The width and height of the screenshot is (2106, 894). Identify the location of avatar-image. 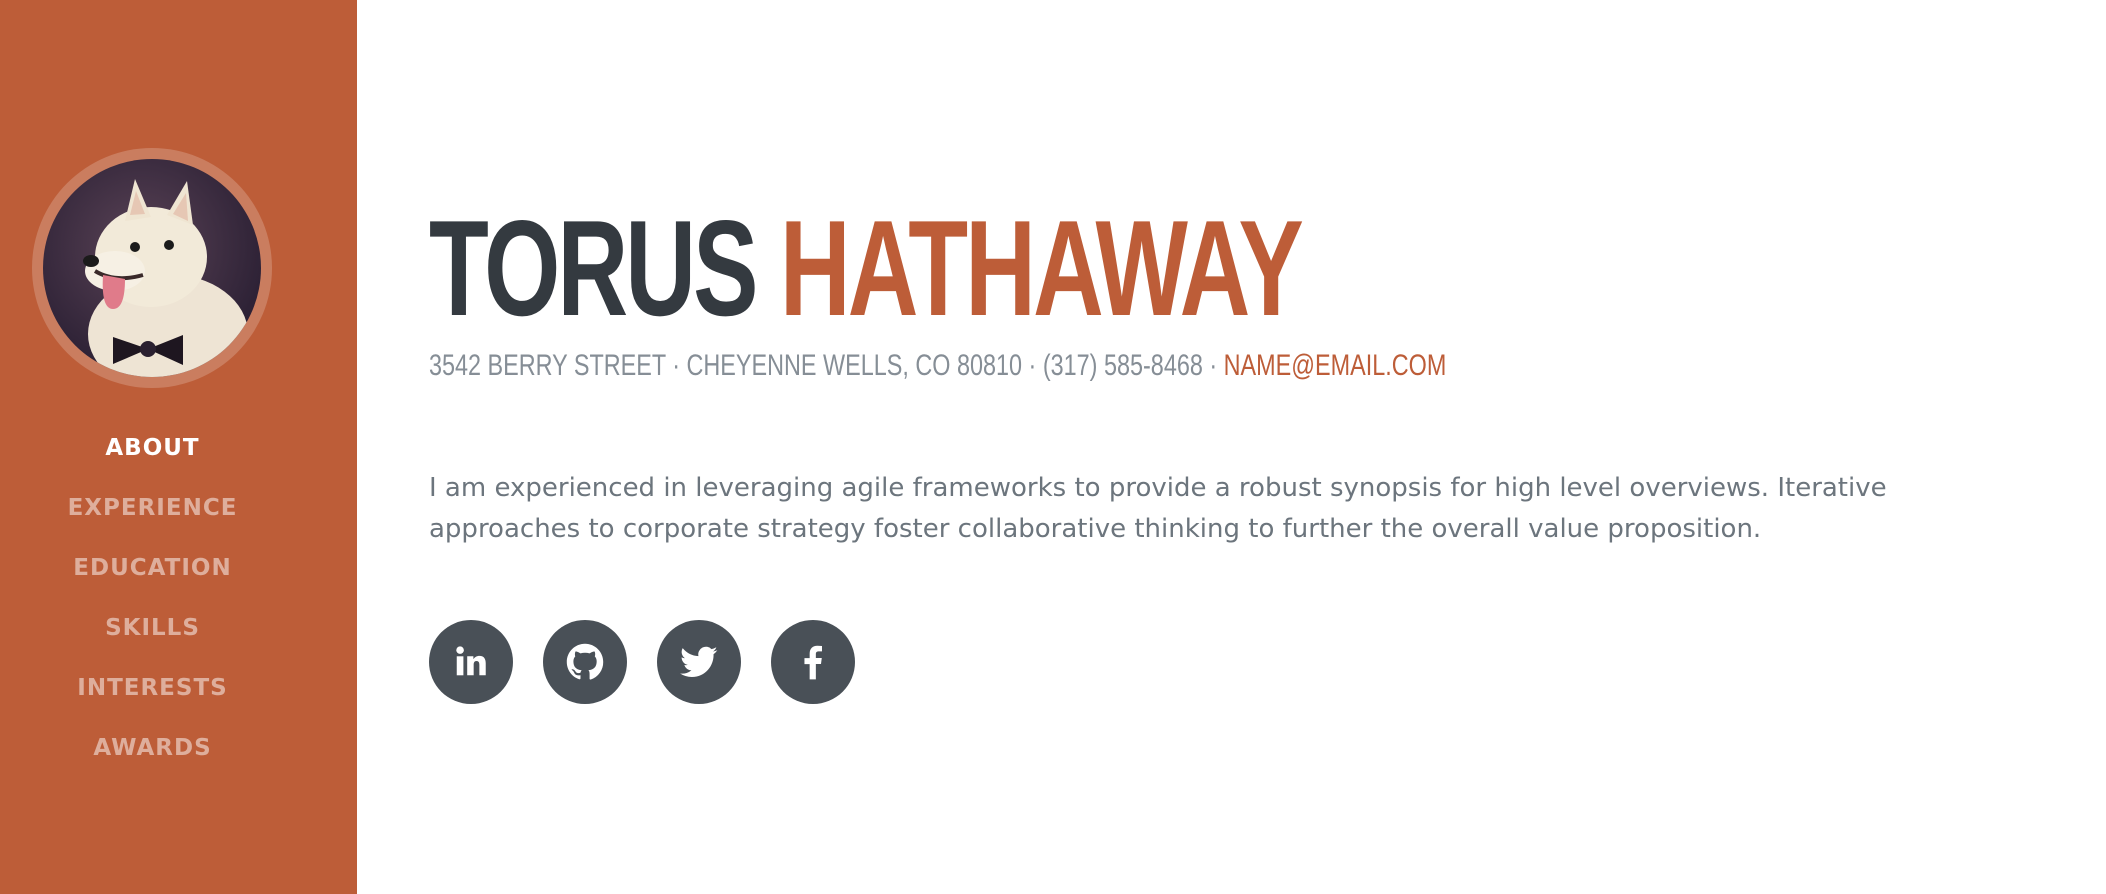
(152, 268).